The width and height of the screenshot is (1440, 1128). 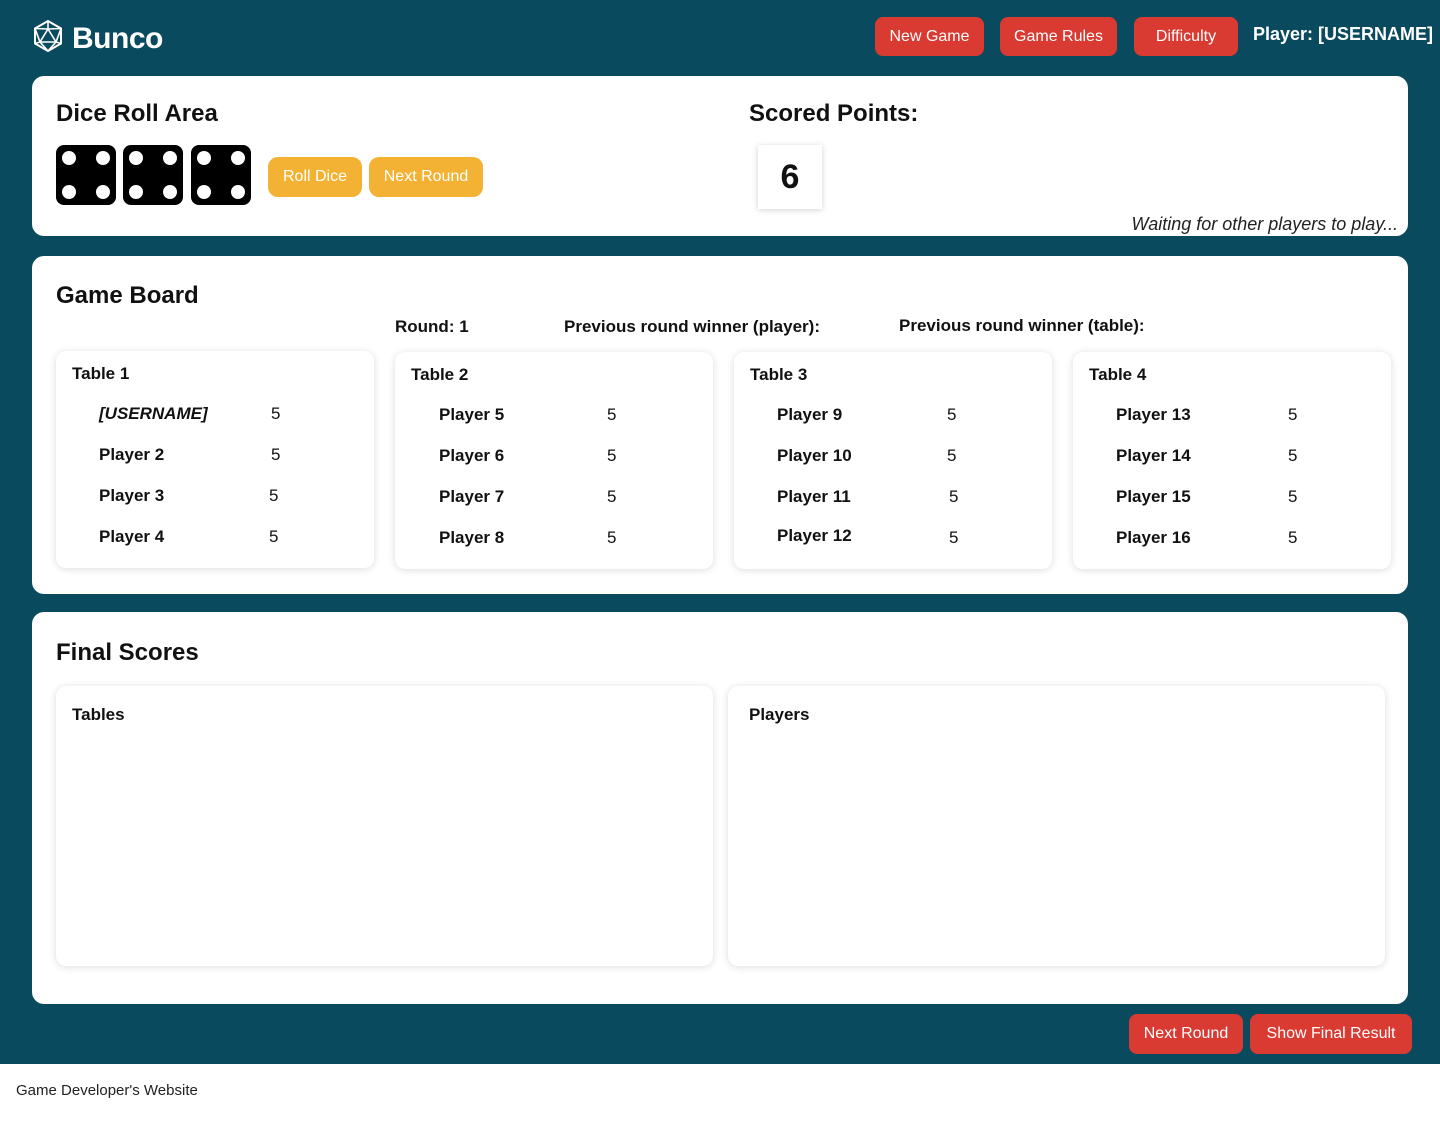 I want to click on scored-points-title: Scored Points:, so click(x=834, y=113).